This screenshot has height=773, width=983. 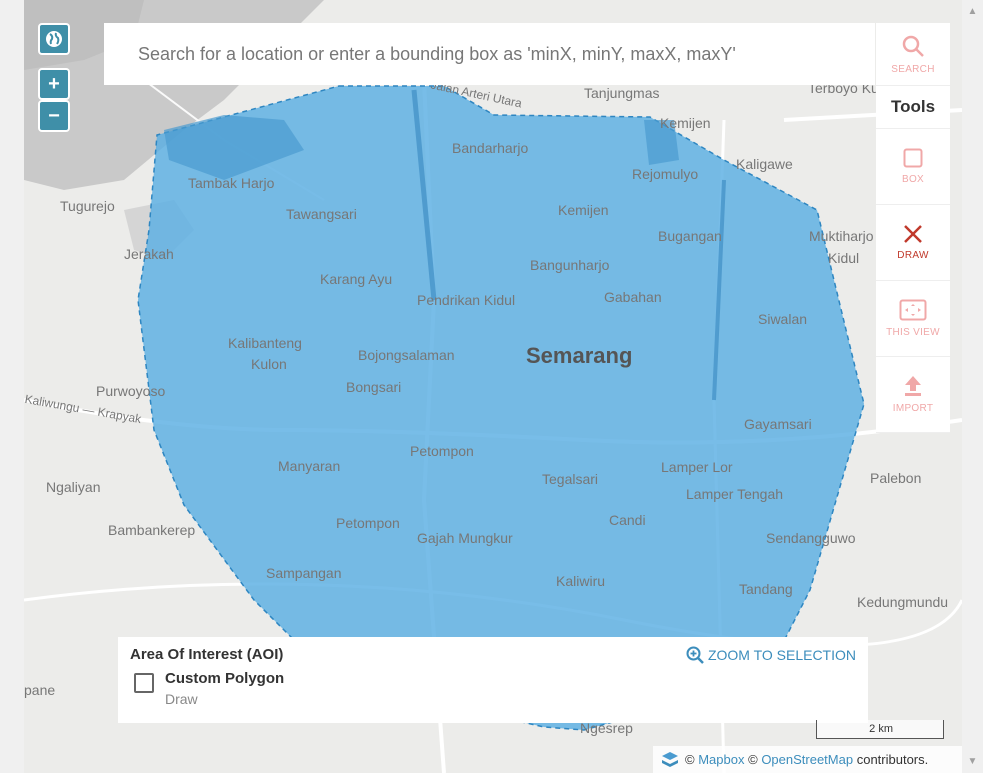 What do you see at coordinates (913, 234) in the screenshot?
I see `close-icon` at bounding box center [913, 234].